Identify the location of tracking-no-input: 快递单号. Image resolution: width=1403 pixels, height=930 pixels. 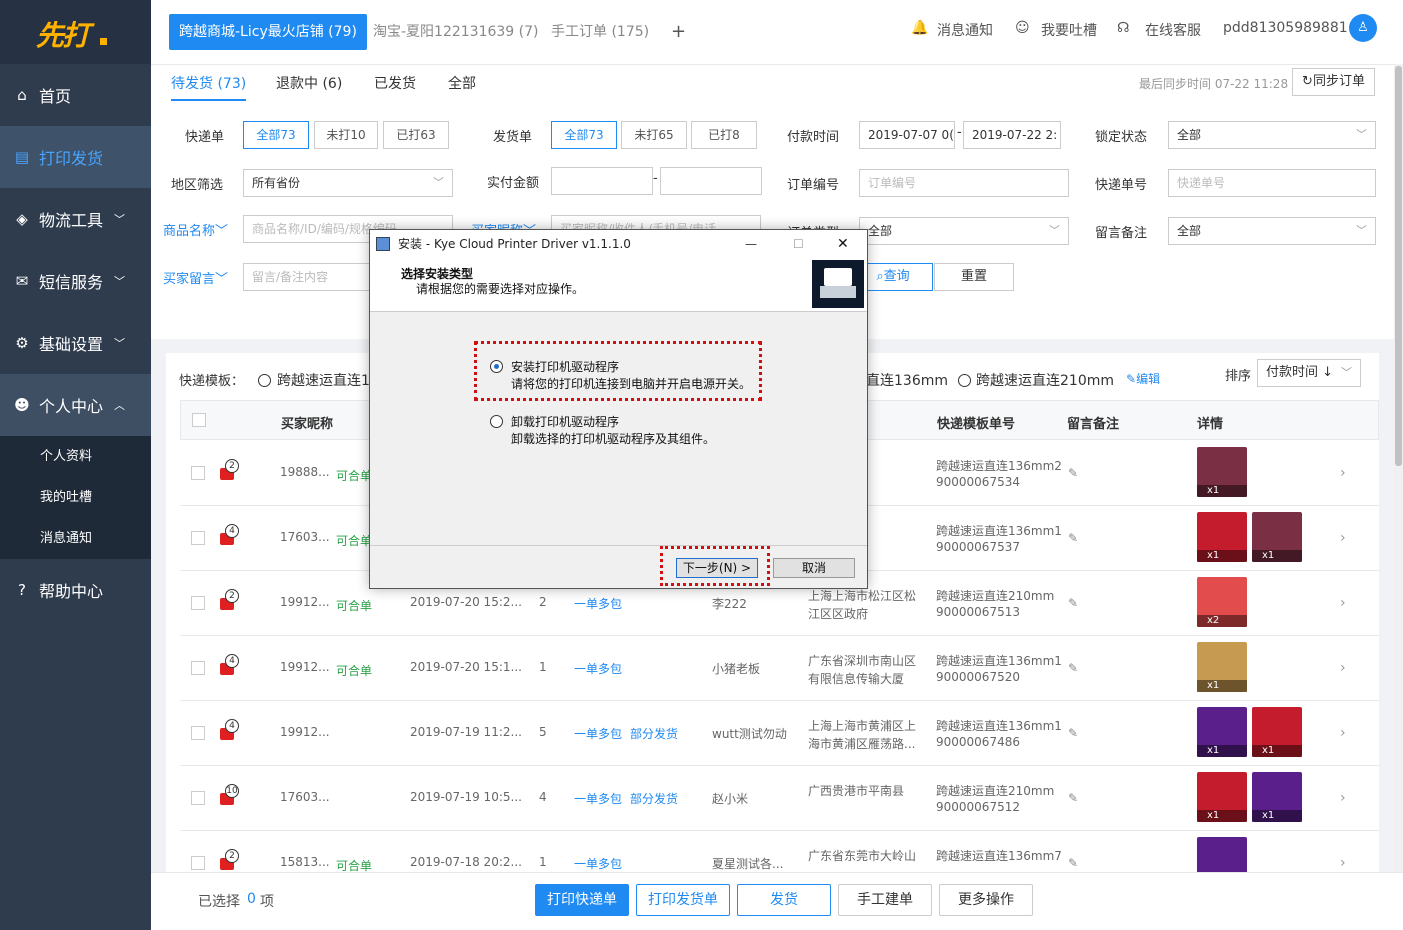
(1272, 183).